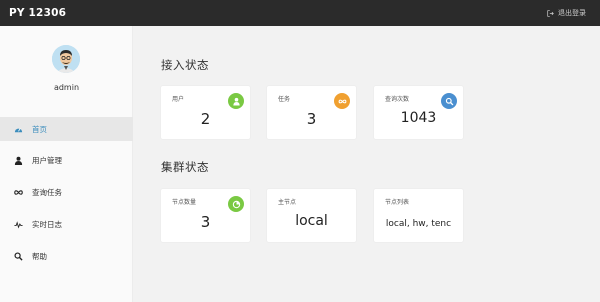 Image resolution: width=600 pixels, height=302 pixels. I want to click on app-title: PY 12306, so click(37, 13).